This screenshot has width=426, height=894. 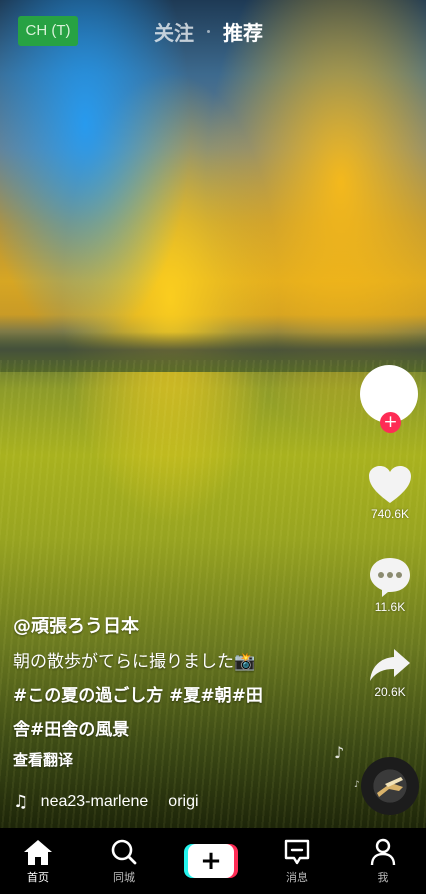 I want to click on message-icon, so click(x=297, y=852).